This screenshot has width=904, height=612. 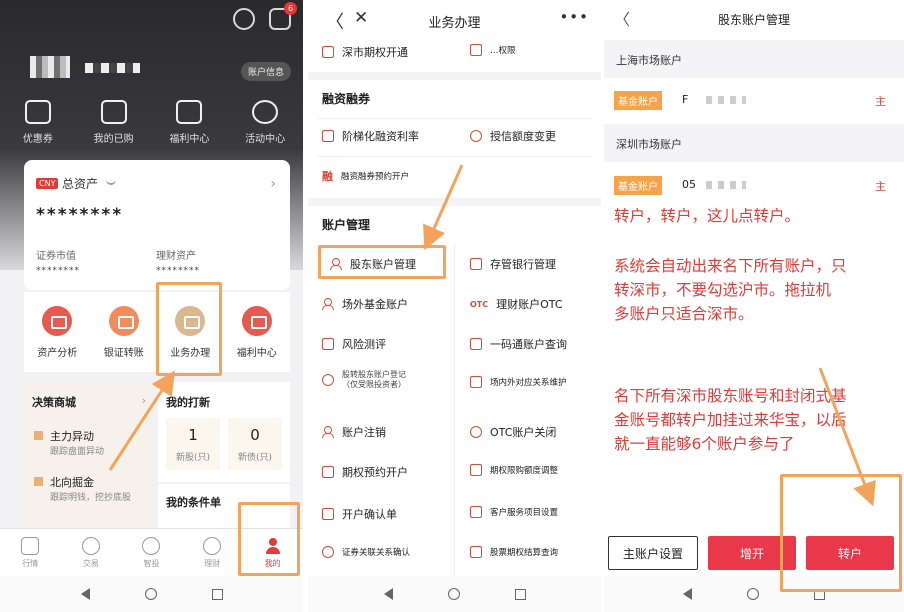 I want to click on cell-service-settings: 客户服务项目设置, so click(x=514, y=512).